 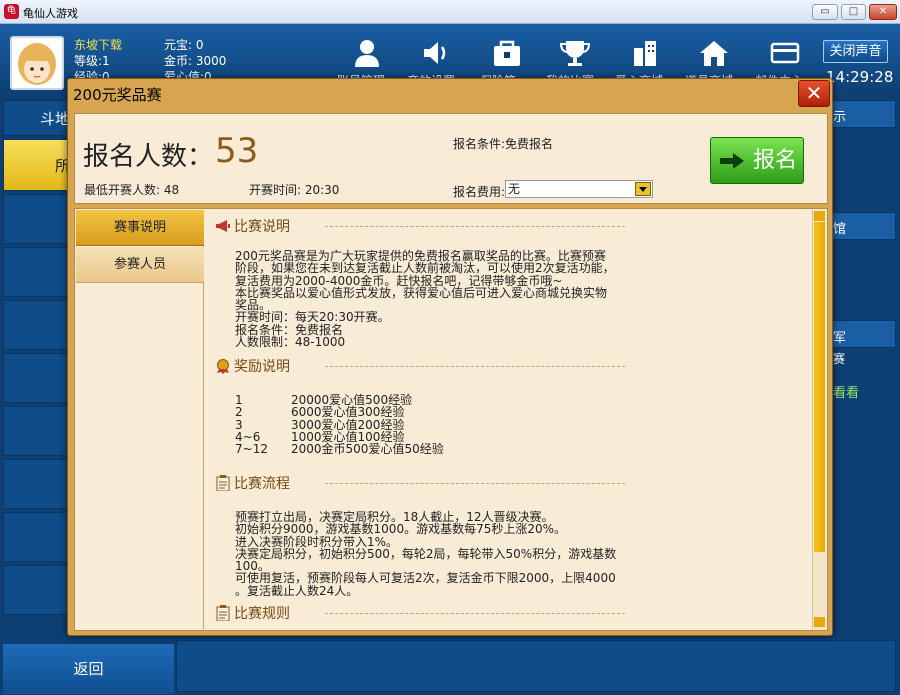 I want to click on maximize-button: □, so click(x=853, y=12).